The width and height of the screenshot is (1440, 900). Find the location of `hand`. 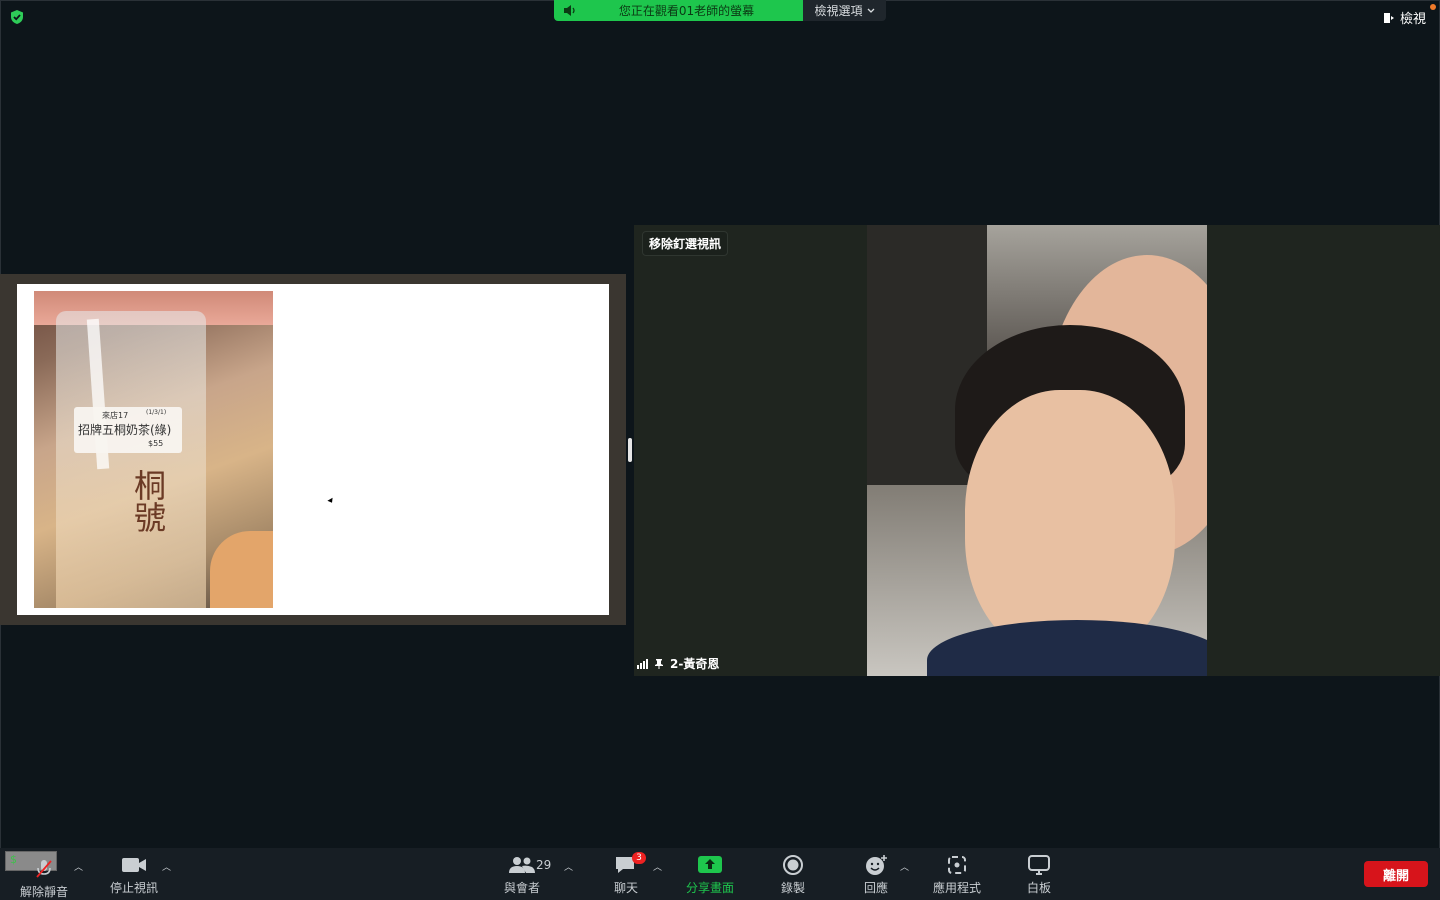

hand is located at coordinates (241, 569).